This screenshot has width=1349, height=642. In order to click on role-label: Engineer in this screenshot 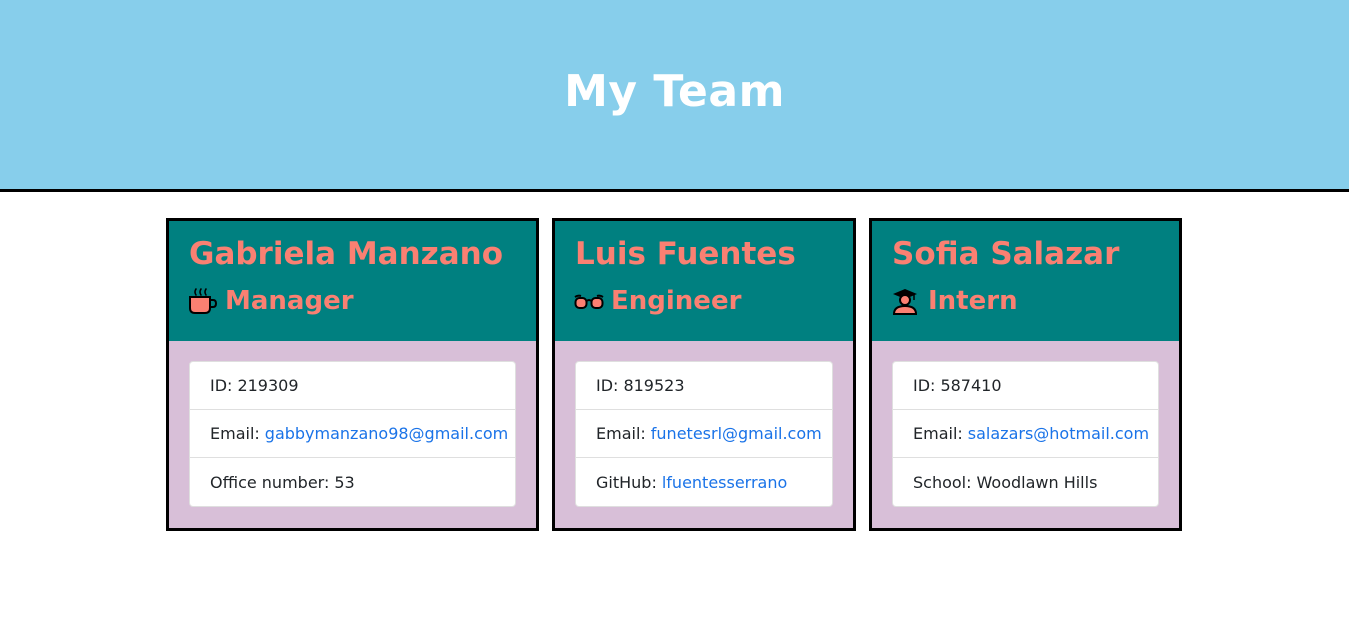, I will do `click(676, 301)`.